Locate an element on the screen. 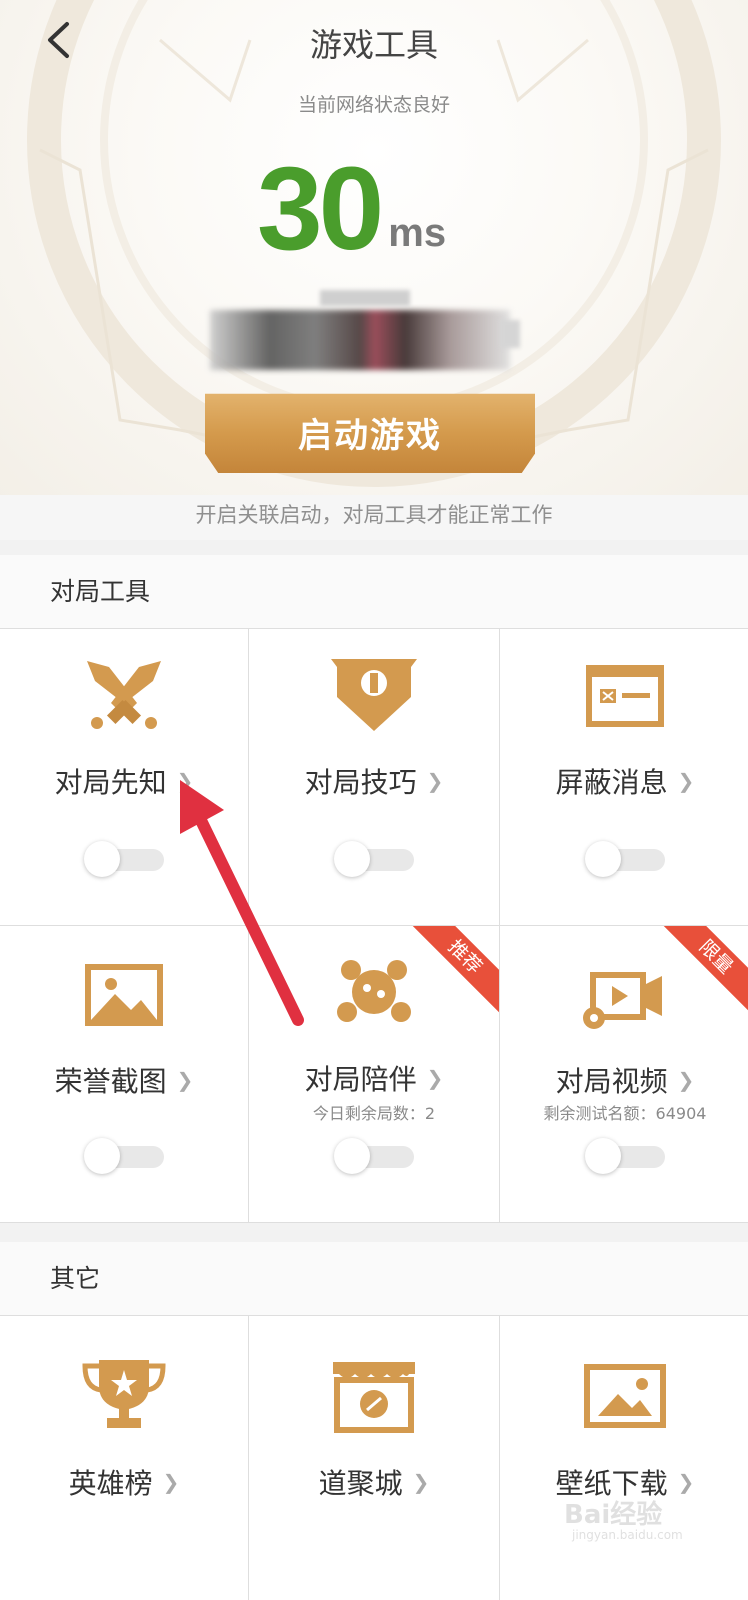  other-daojucheng: 道聚城 ❯ is located at coordinates (374, 1458).